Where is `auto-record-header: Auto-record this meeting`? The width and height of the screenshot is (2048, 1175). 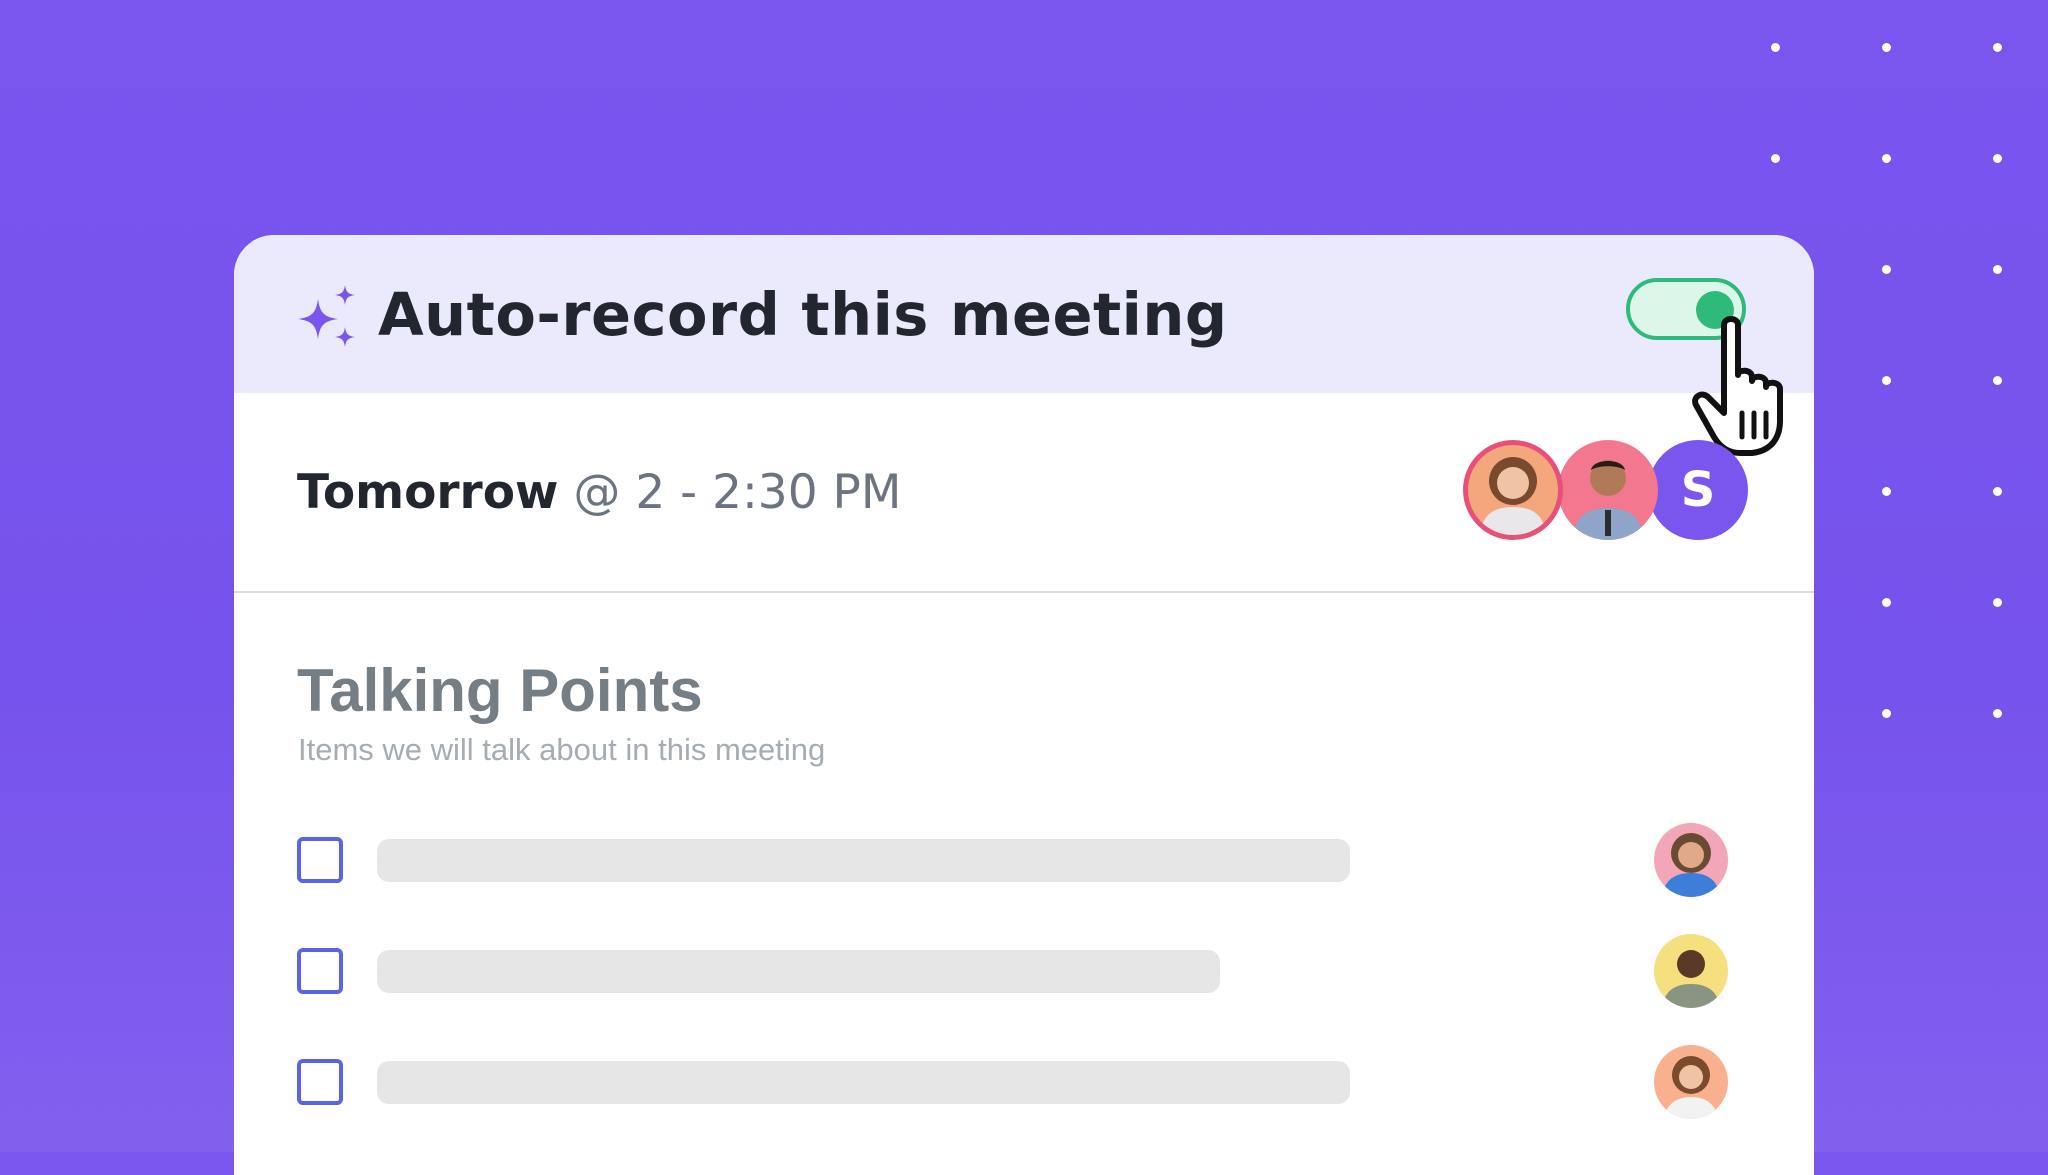 auto-record-header: Auto-record this meeting is located at coordinates (1024, 314).